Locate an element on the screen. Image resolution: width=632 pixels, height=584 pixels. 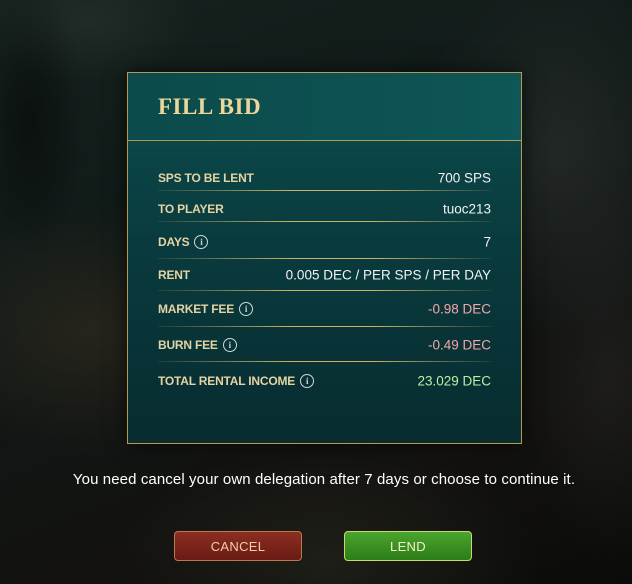
row-value: -0.49 DEC is located at coordinates (459, 345).